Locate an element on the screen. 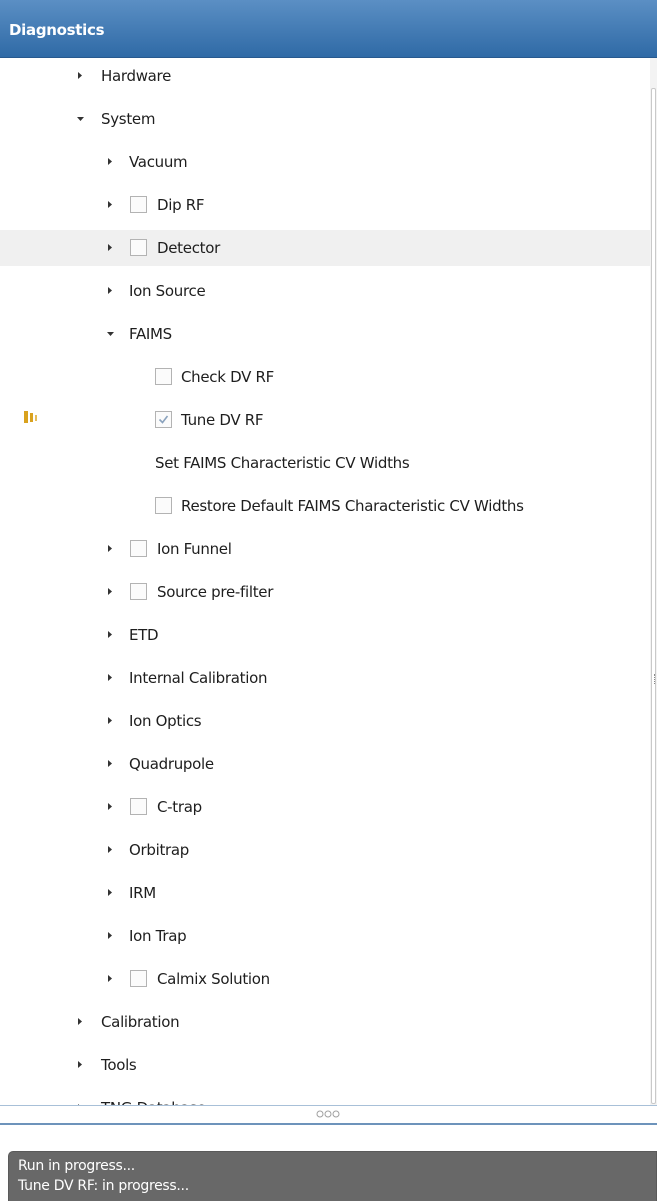 The width and height of the screenshot is (657, 1201). tree-item-label: System is located at coordinates (128, 119).